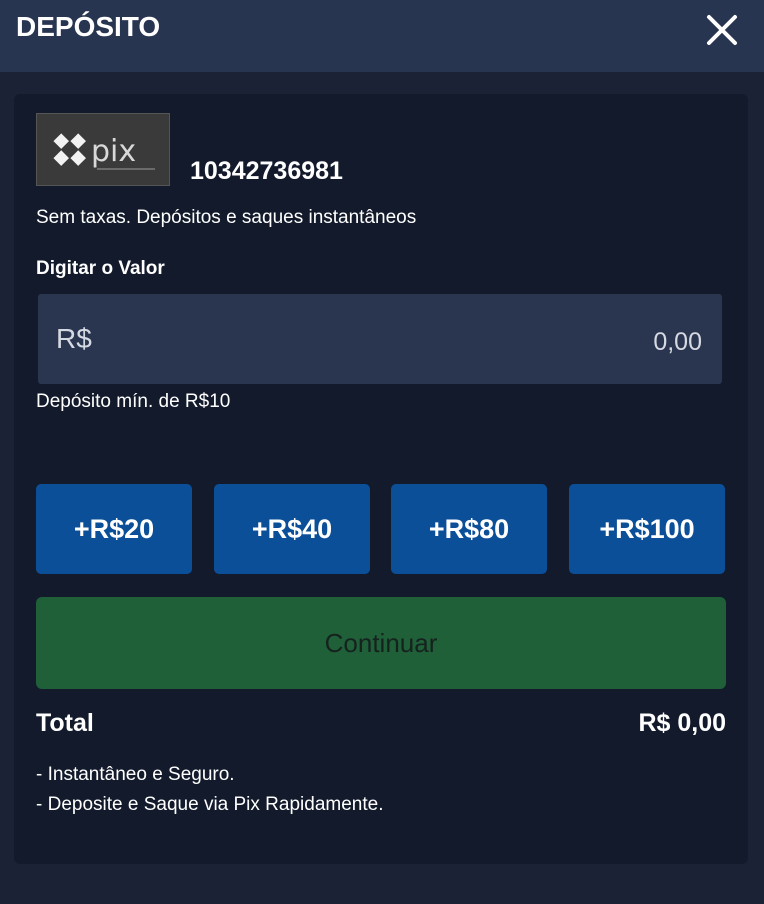 The image size is (764, 904). What do you see at coordinates (677, 342) in the screenshot?
I see `amount-value: 0,00` at bounding box center [677, 342].